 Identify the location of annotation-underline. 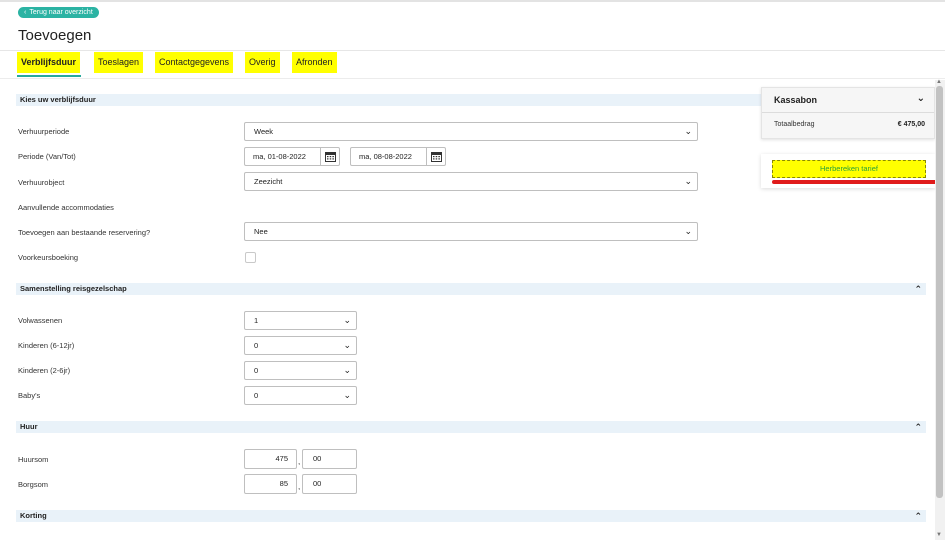
(855, 182).